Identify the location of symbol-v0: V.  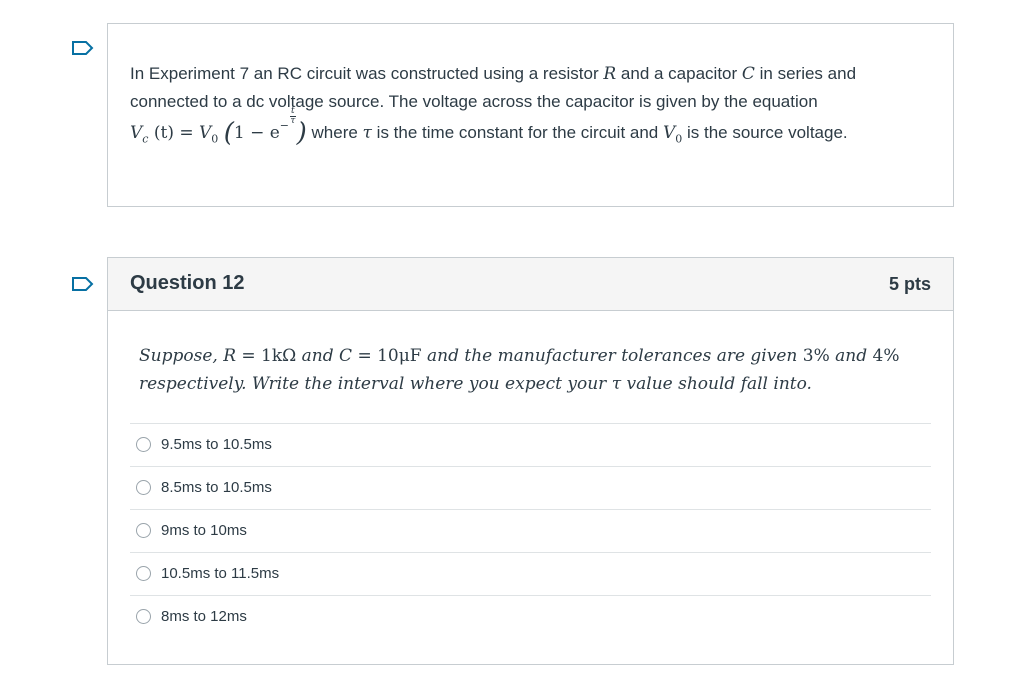
(669, 133).